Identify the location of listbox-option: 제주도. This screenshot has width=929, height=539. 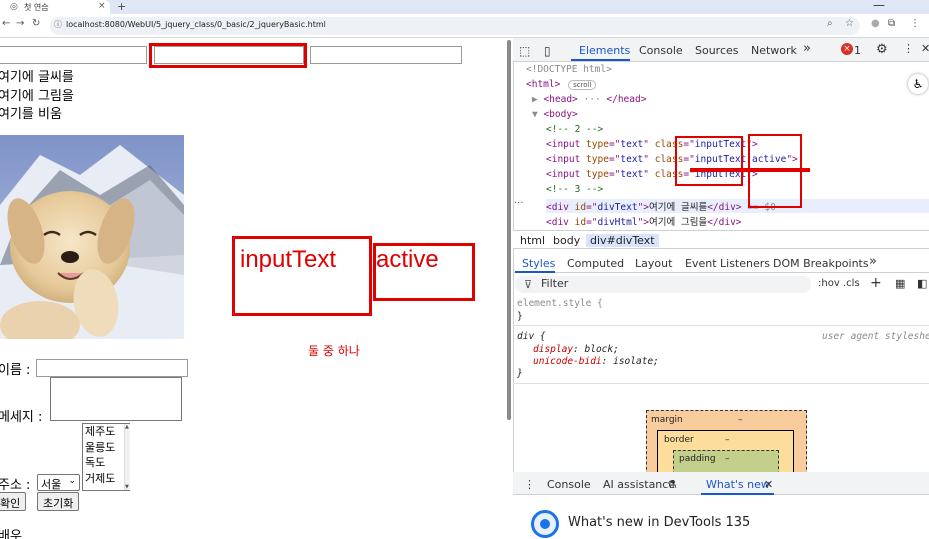
(107, 432).